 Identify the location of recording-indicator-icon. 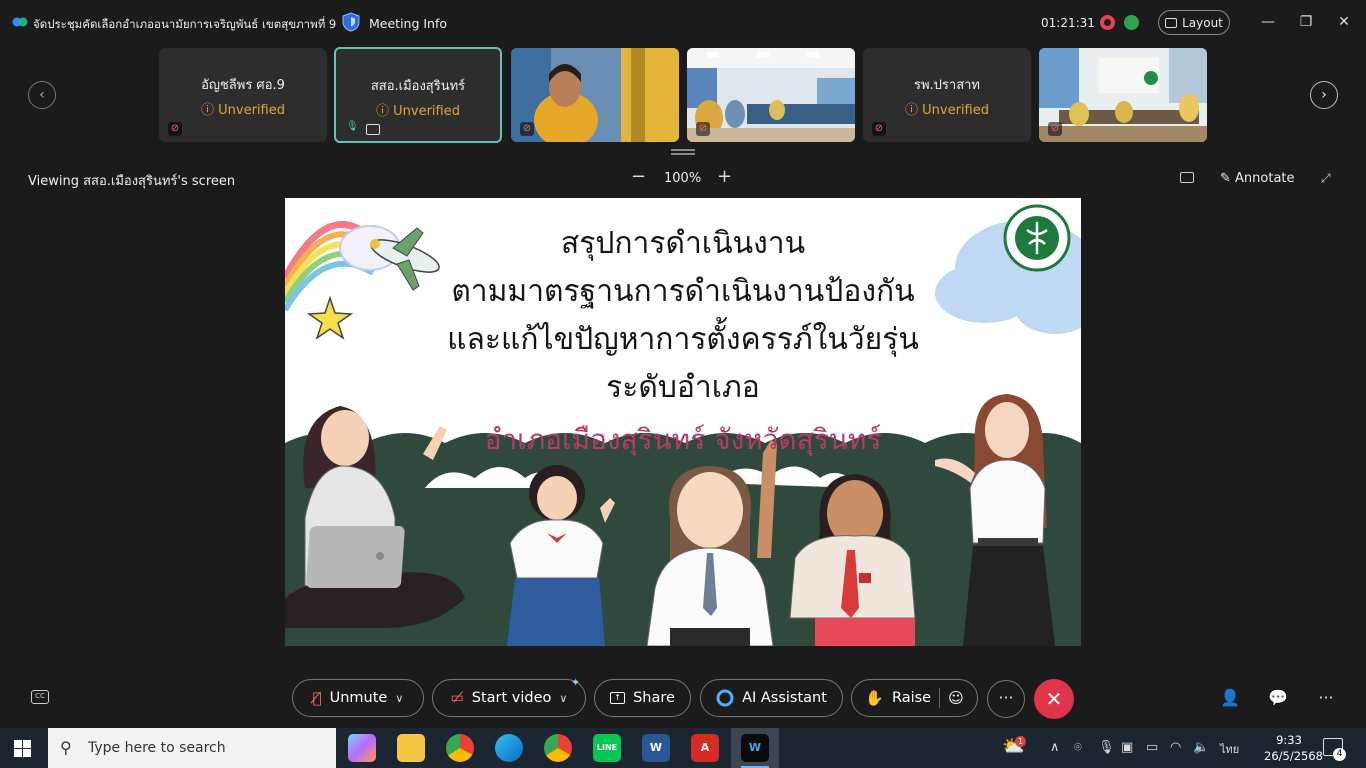
(1107, 22).